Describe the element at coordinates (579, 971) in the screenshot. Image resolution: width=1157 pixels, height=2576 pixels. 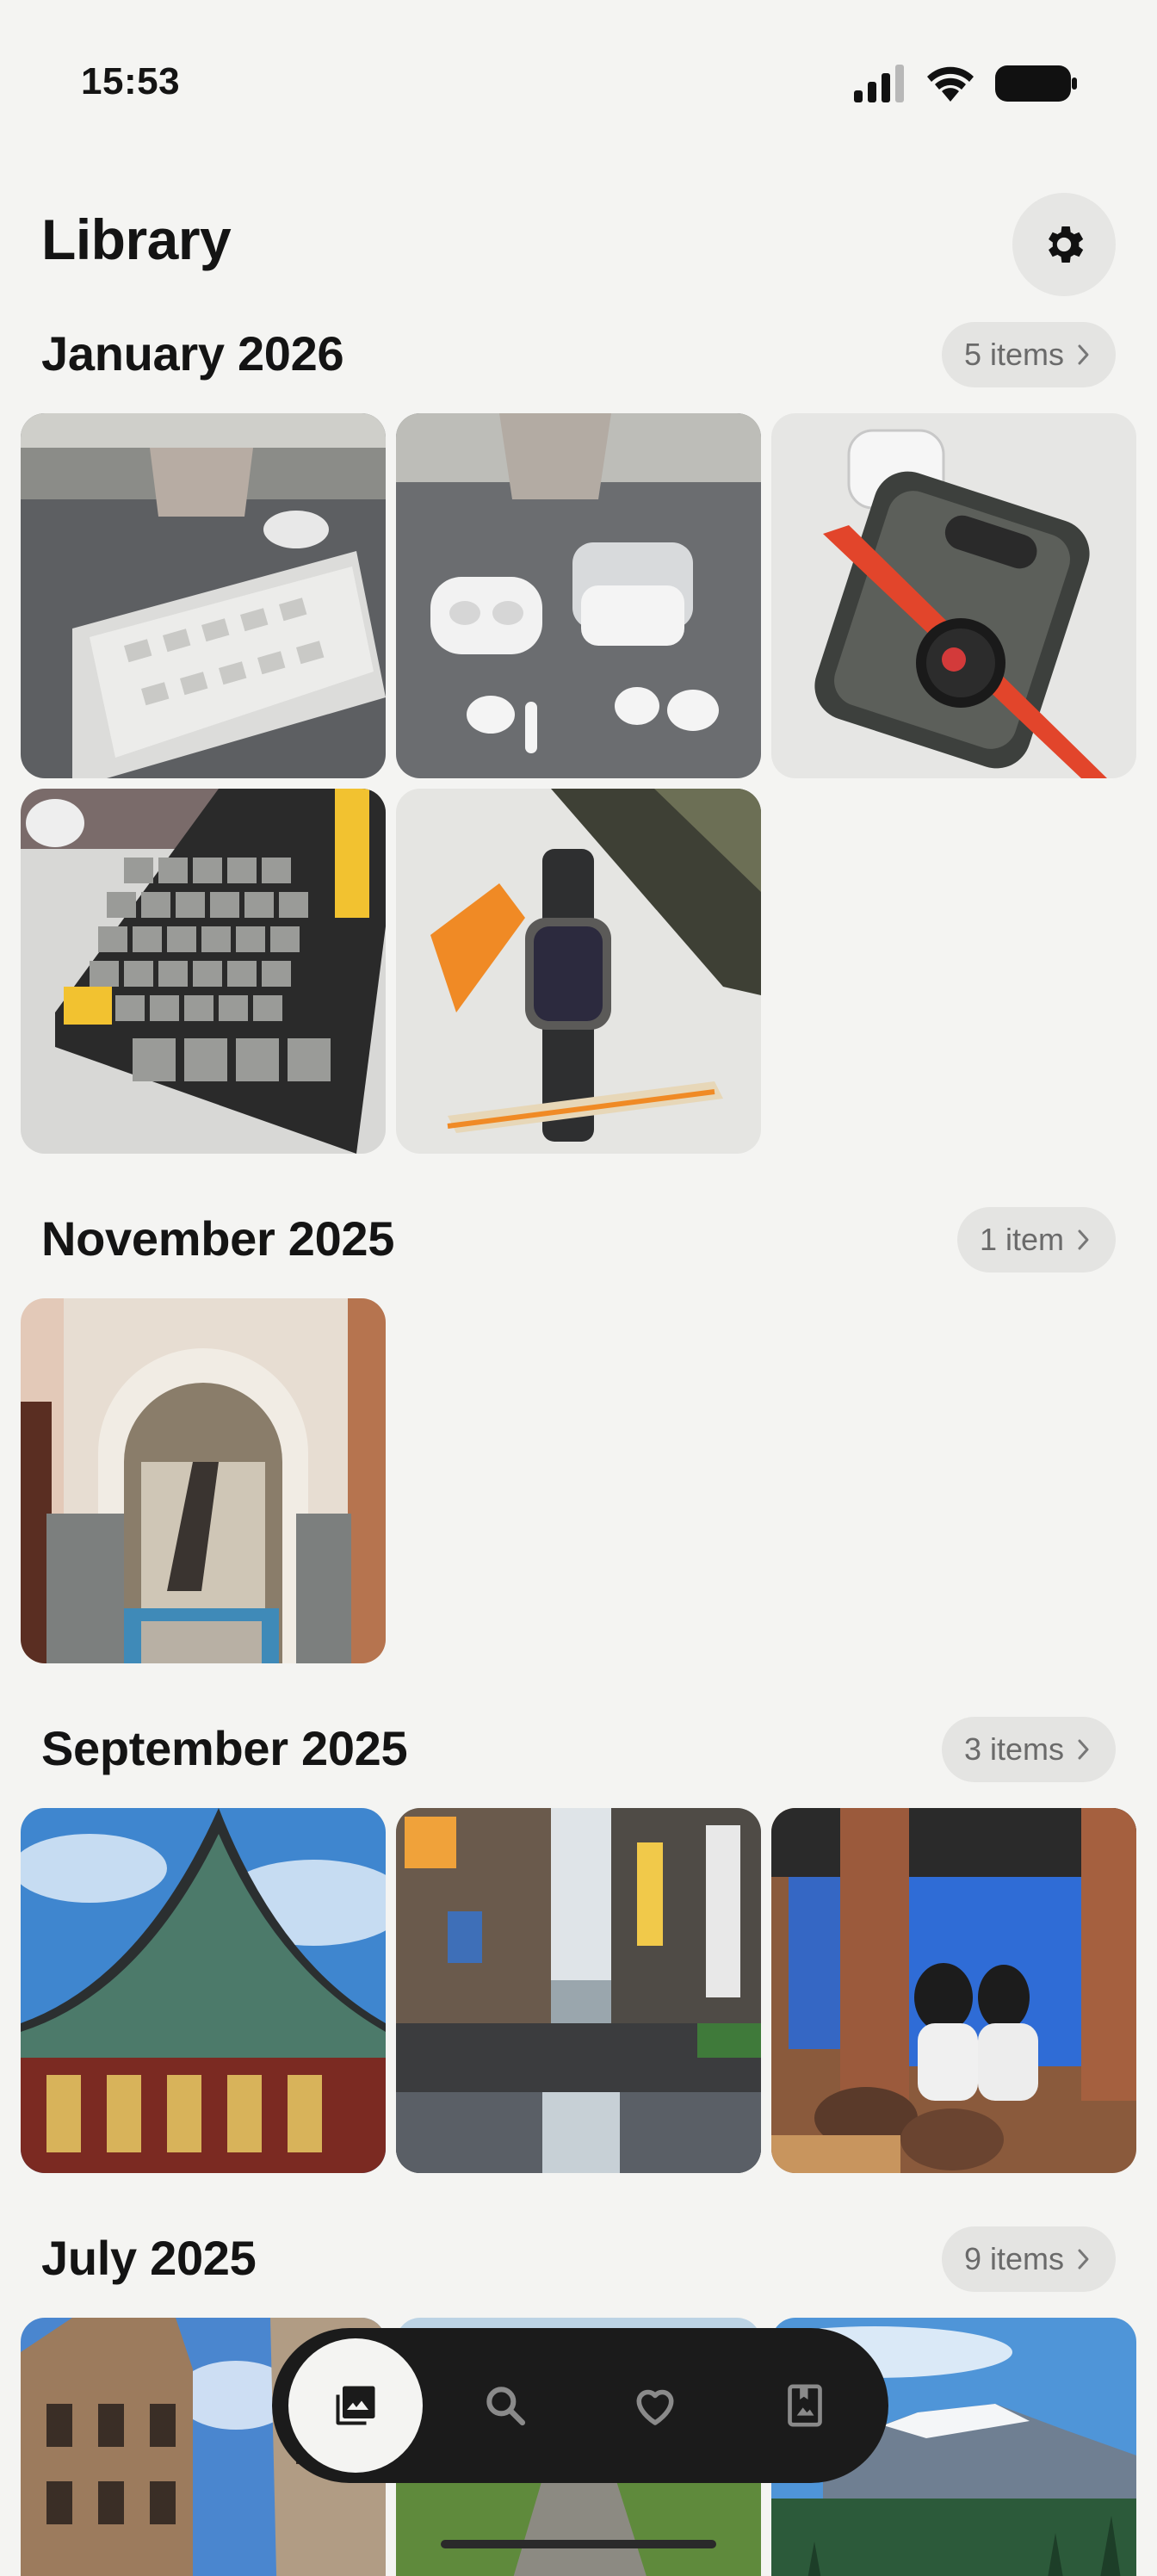
I see `photo-watch-bands` at that location.